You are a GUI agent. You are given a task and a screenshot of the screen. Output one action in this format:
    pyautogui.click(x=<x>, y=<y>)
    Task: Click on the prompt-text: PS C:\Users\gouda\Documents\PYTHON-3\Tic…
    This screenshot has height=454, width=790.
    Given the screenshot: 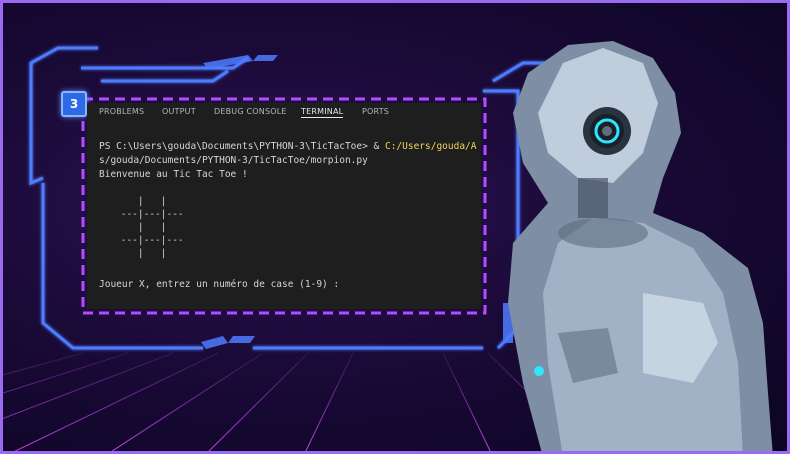 What is the action you would take?
    pyautogui.click(x=242, y=146)
    